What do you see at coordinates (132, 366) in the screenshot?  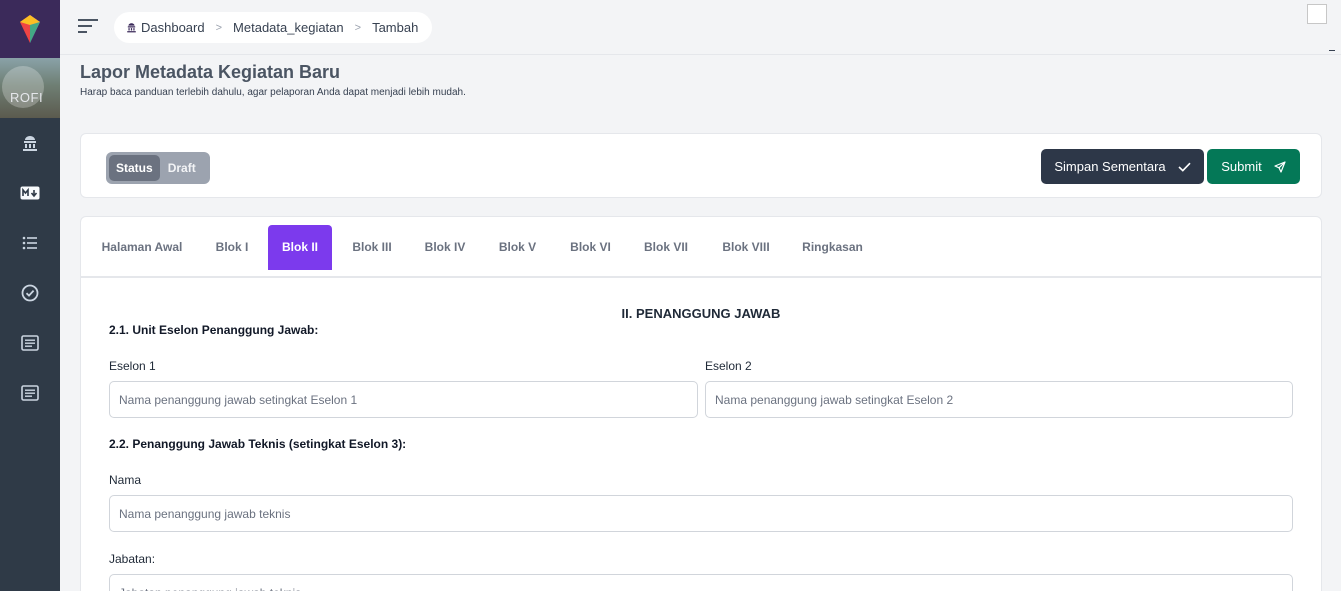 I see `eselon1-label: Eselon 1` at bounding box center [132, 366].